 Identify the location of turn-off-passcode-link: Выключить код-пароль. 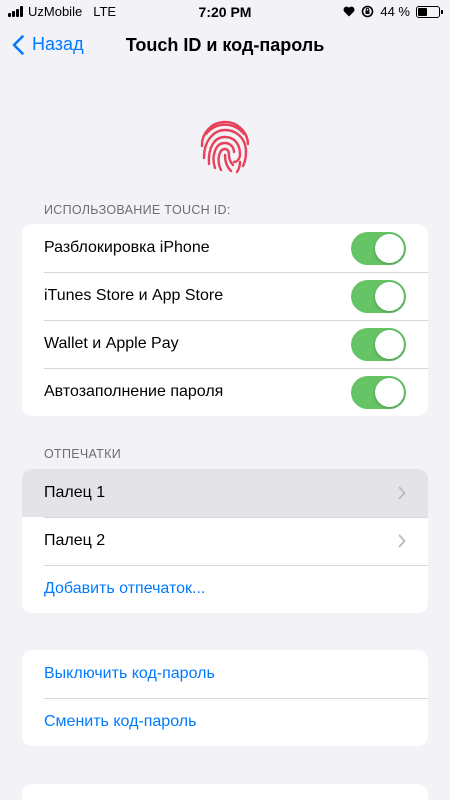
(236, 674).